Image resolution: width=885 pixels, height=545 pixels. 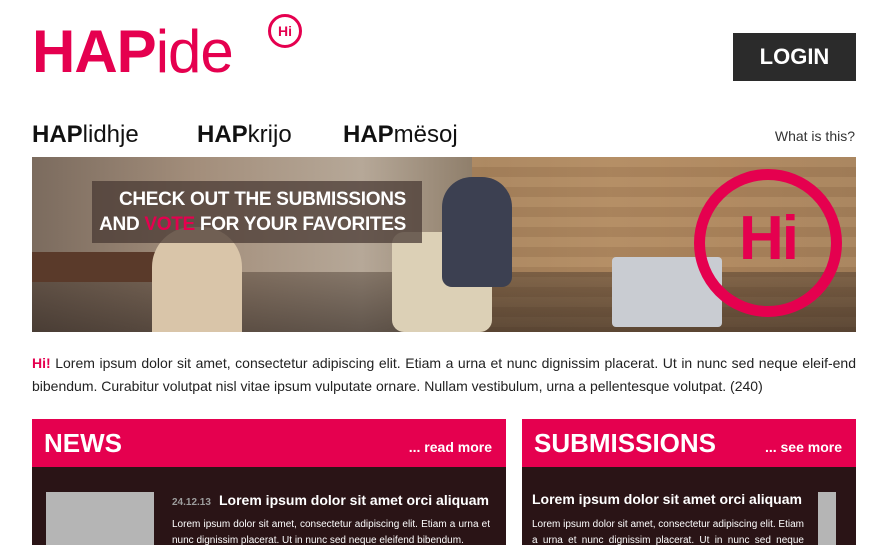 What do you see at coordinates (94, 51) in the screenshot?
I see `logo-bold: HAP` at bounding box center [94, 51].